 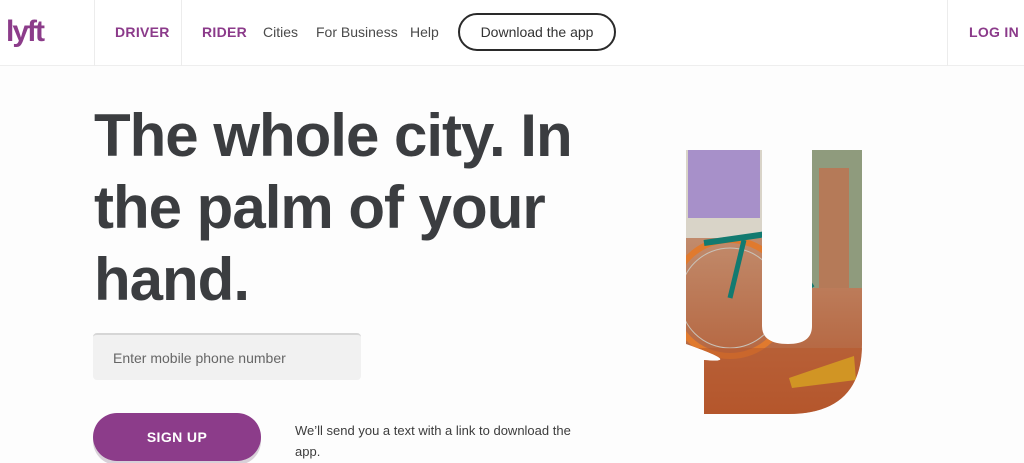 What do you see at coordinates (142, 32) in the screenshot?
I see `nav-driver-link: DRIVER` at bounding box center [142, 32].